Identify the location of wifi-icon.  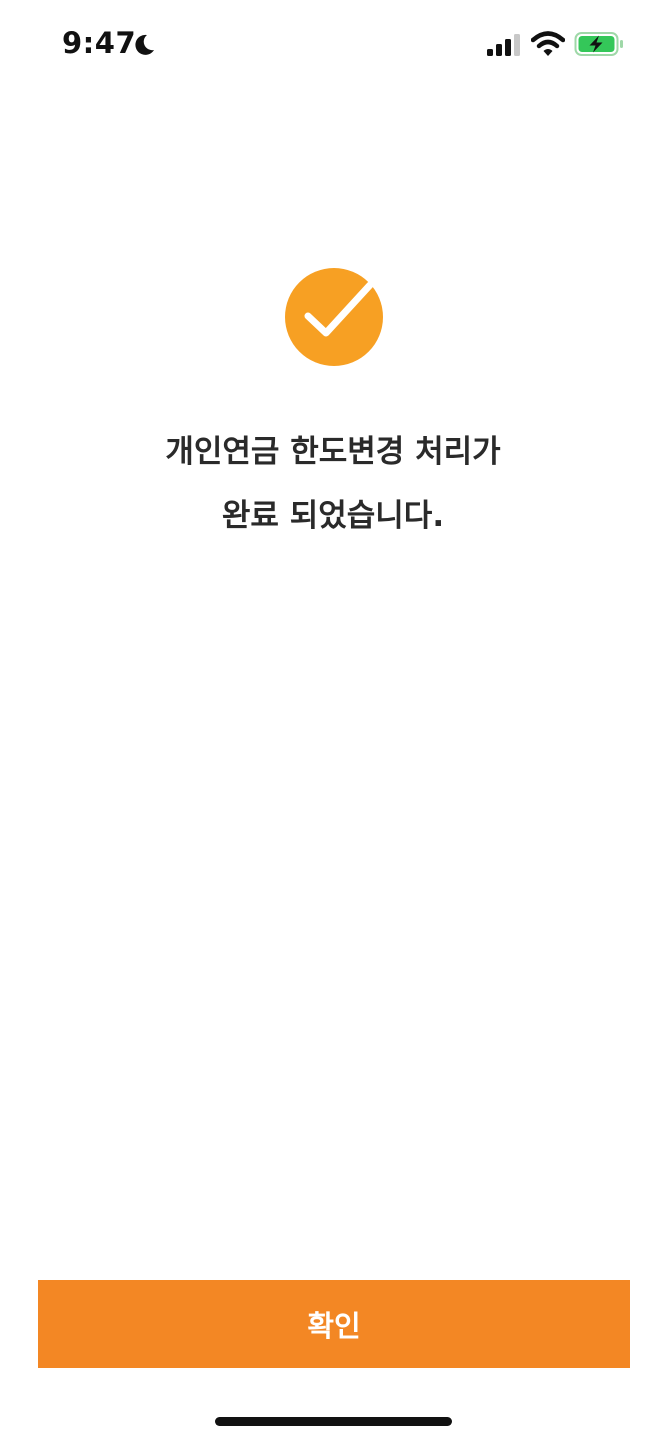
(548, 43).